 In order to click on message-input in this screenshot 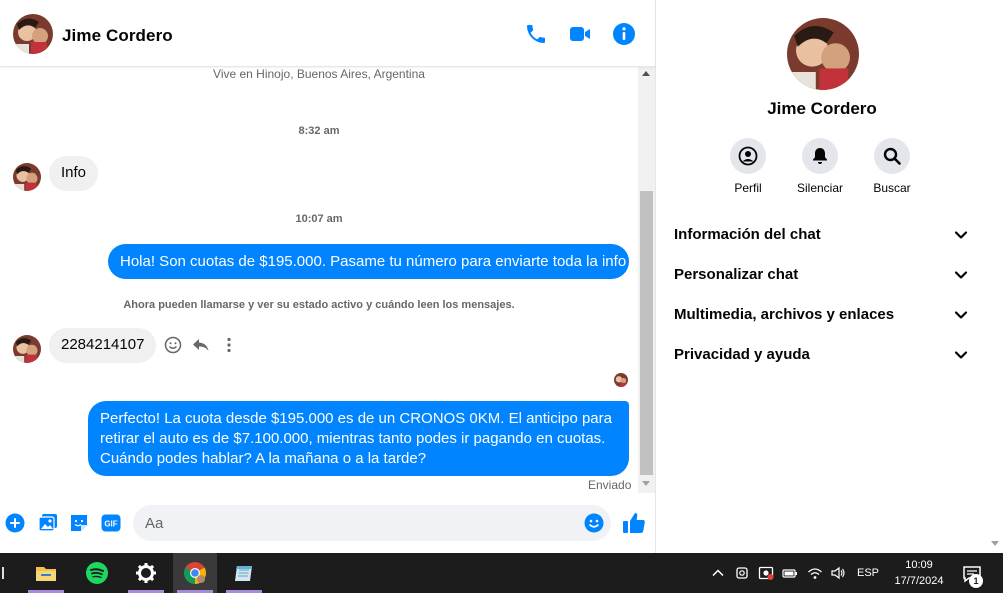, I will do `click(372, 523)`.